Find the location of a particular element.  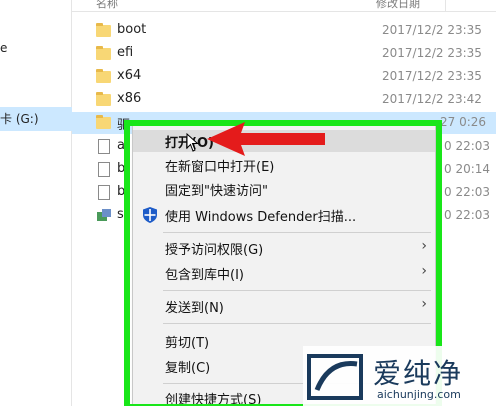

file-name: s is located at coordinates (120, 214).